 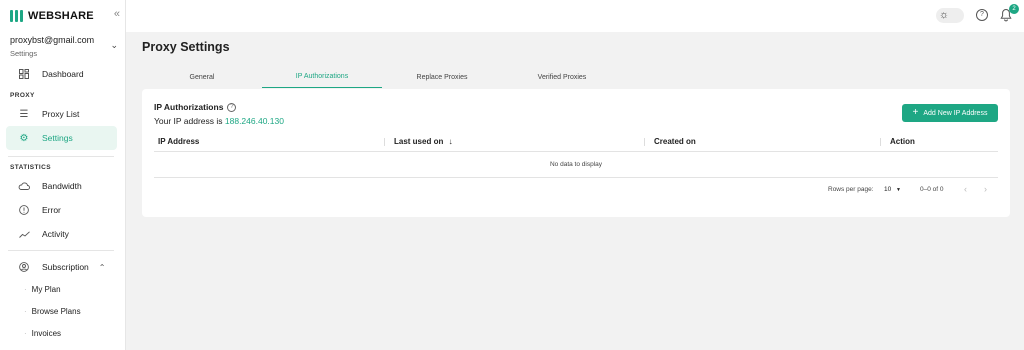 I want to click on sidebar-item-proxy-list: ☰ Proxy List, so click(x=61, y=114).